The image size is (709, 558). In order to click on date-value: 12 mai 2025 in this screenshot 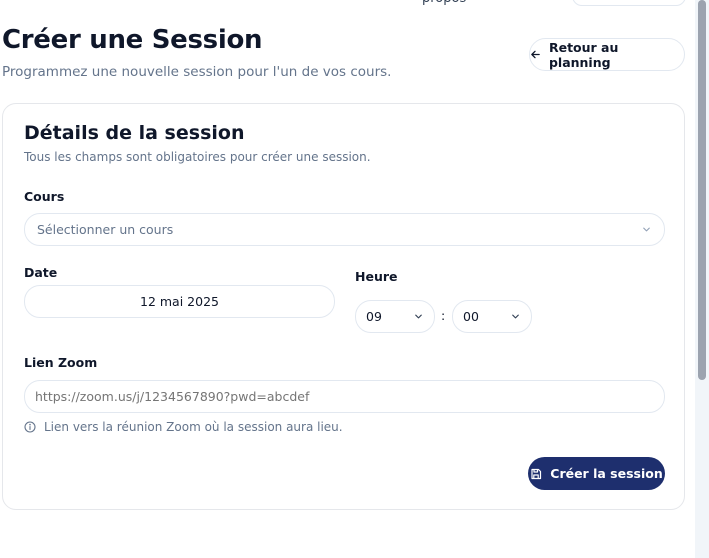, I will do `click(179, 301)`.